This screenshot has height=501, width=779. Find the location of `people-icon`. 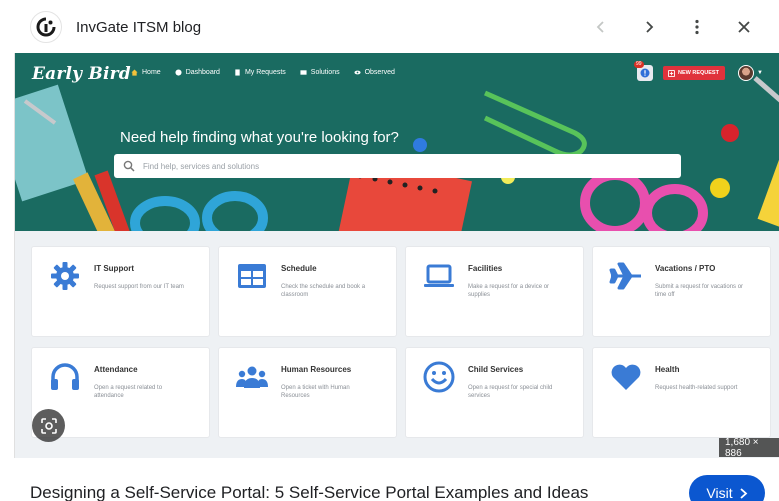

people-icon is located at coordinates (252, 377).